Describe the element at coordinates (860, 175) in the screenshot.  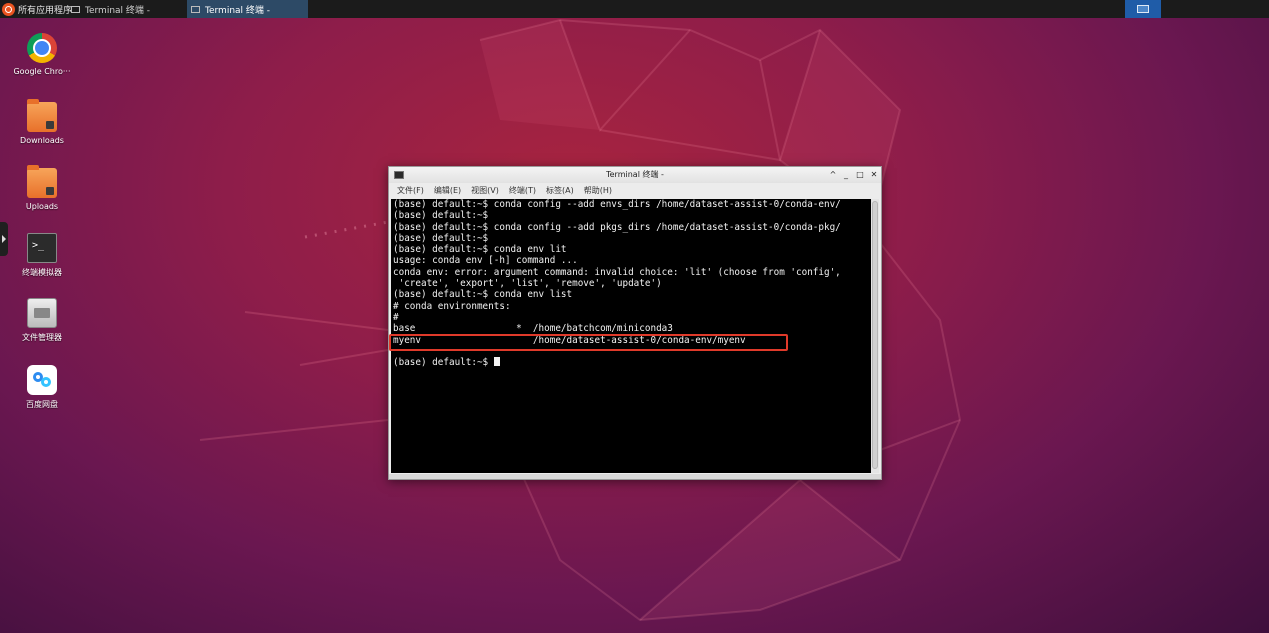
I see `maximize-button: □` at that location.